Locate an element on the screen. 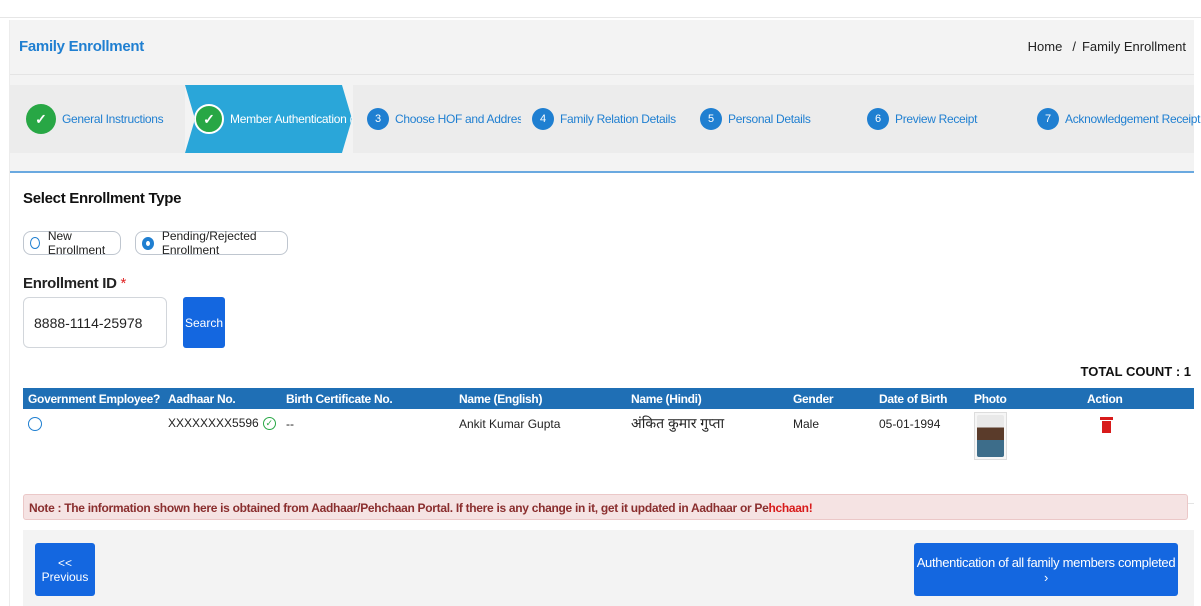 This screenshot has width=1201, height=606. col-header: Name (English) is located at coordinates (501, 399).